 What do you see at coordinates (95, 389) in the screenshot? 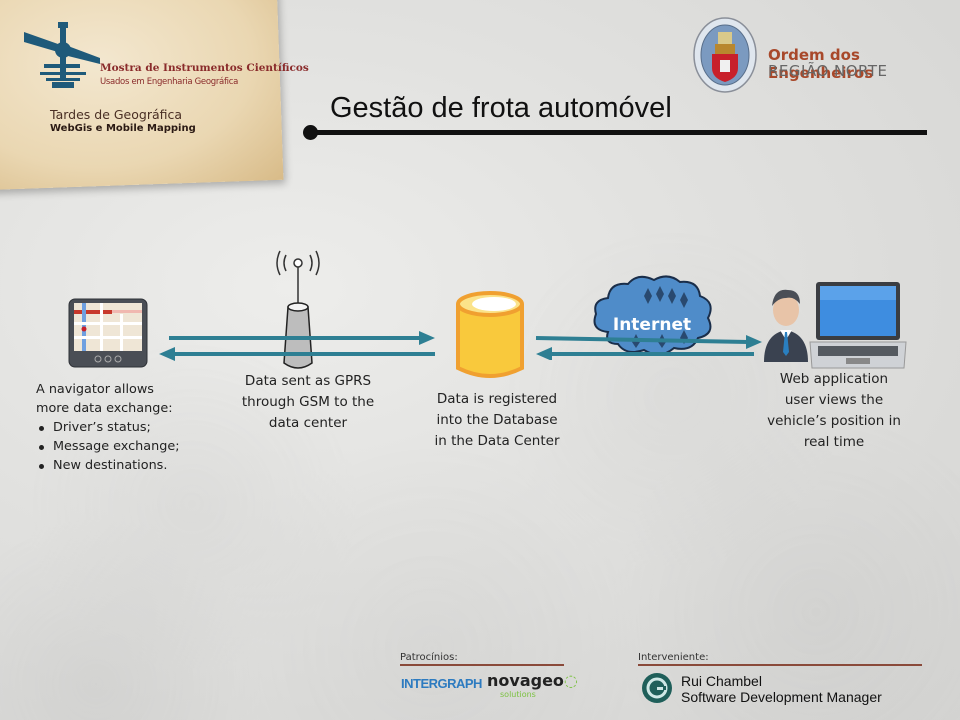
I see `navigator-caption-line: A navigator allows` at bounding box center [95, 389].